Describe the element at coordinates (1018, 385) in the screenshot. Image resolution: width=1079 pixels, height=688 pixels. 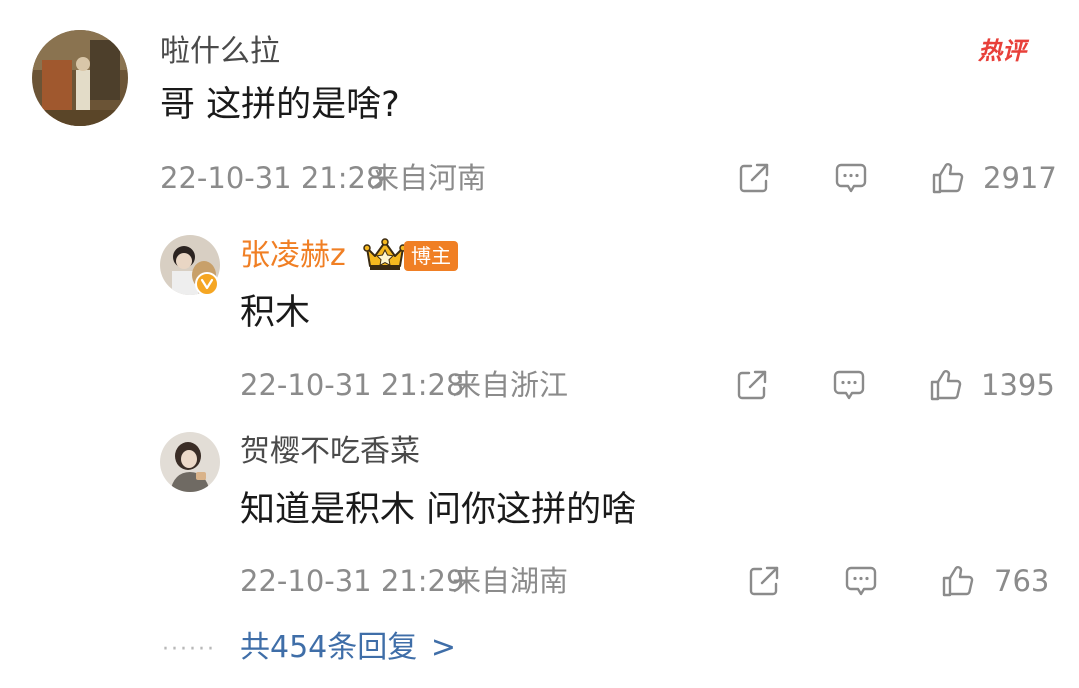
I see `like-count: 1395` at that location.